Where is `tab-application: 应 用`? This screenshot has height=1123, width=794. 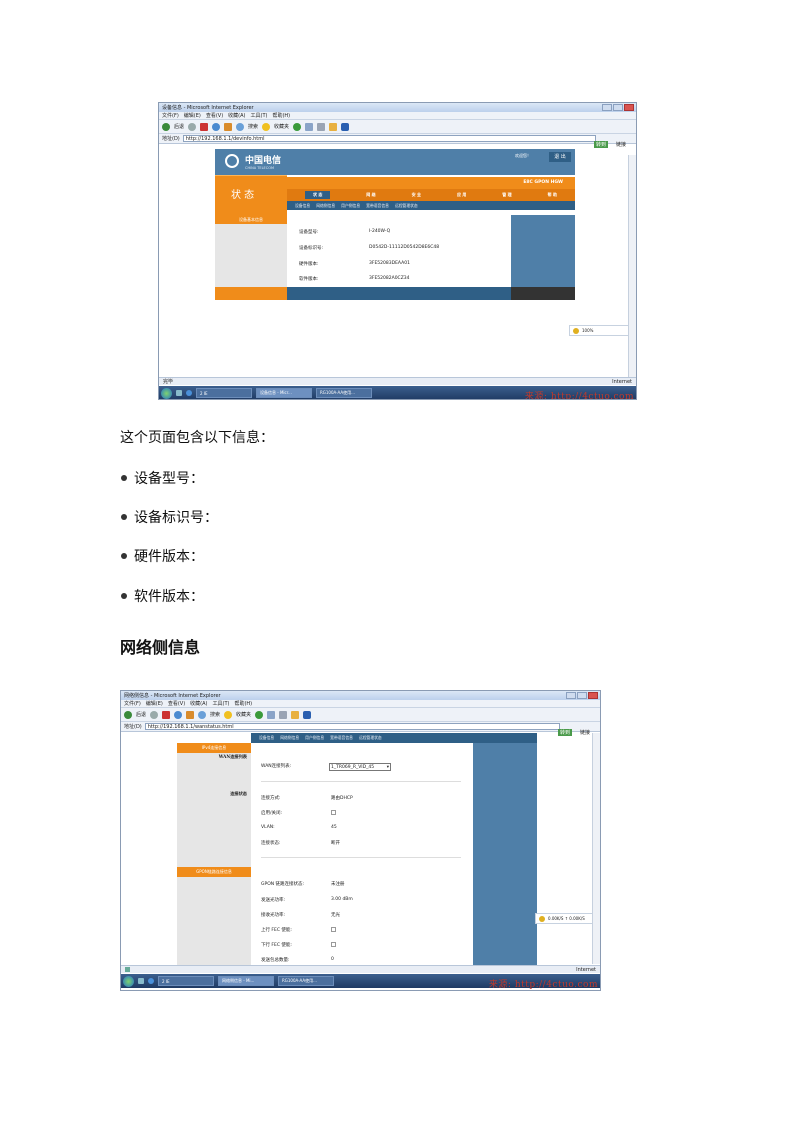
tab-application: 应 用 is located at coordinates (461, 195).